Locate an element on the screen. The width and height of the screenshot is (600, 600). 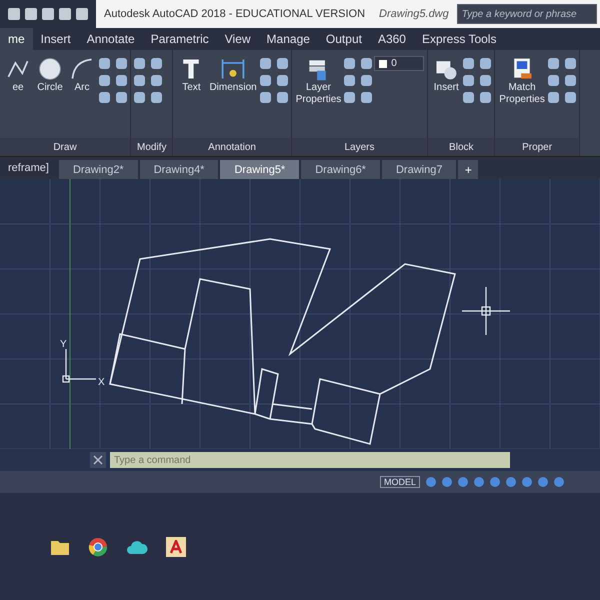
circle-icon is located at coordinates (50, 69).